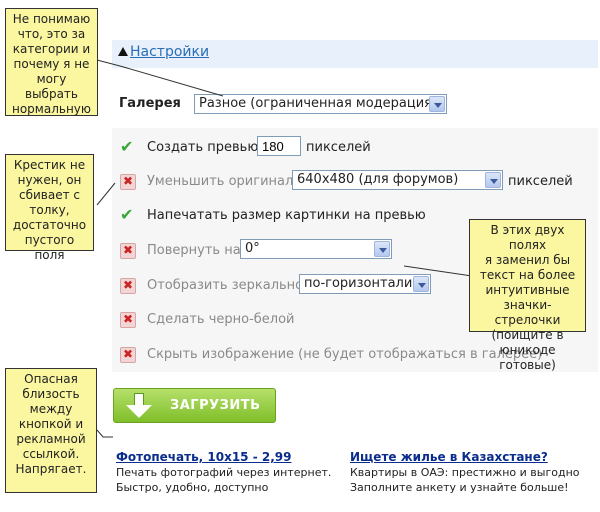 The height and width of the screenshot is (512, 600). What do you see at coordinates (192, 487) in the screenshot?
I see `ad-text-line: Быстро, удобно, доступно` at bounding box center [192, 487].